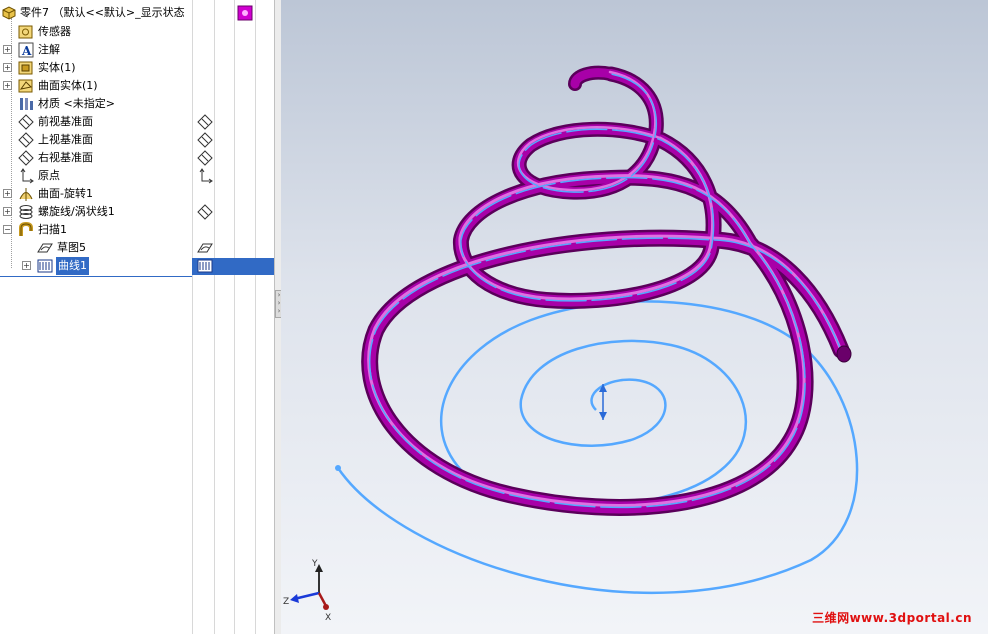 The height and width of the screenshot is (634, 988). What do you see at coordinates (65, 139) in the screenshot?
I see `tree-item-label: 上视基准面` at bounding box center [65, 139].